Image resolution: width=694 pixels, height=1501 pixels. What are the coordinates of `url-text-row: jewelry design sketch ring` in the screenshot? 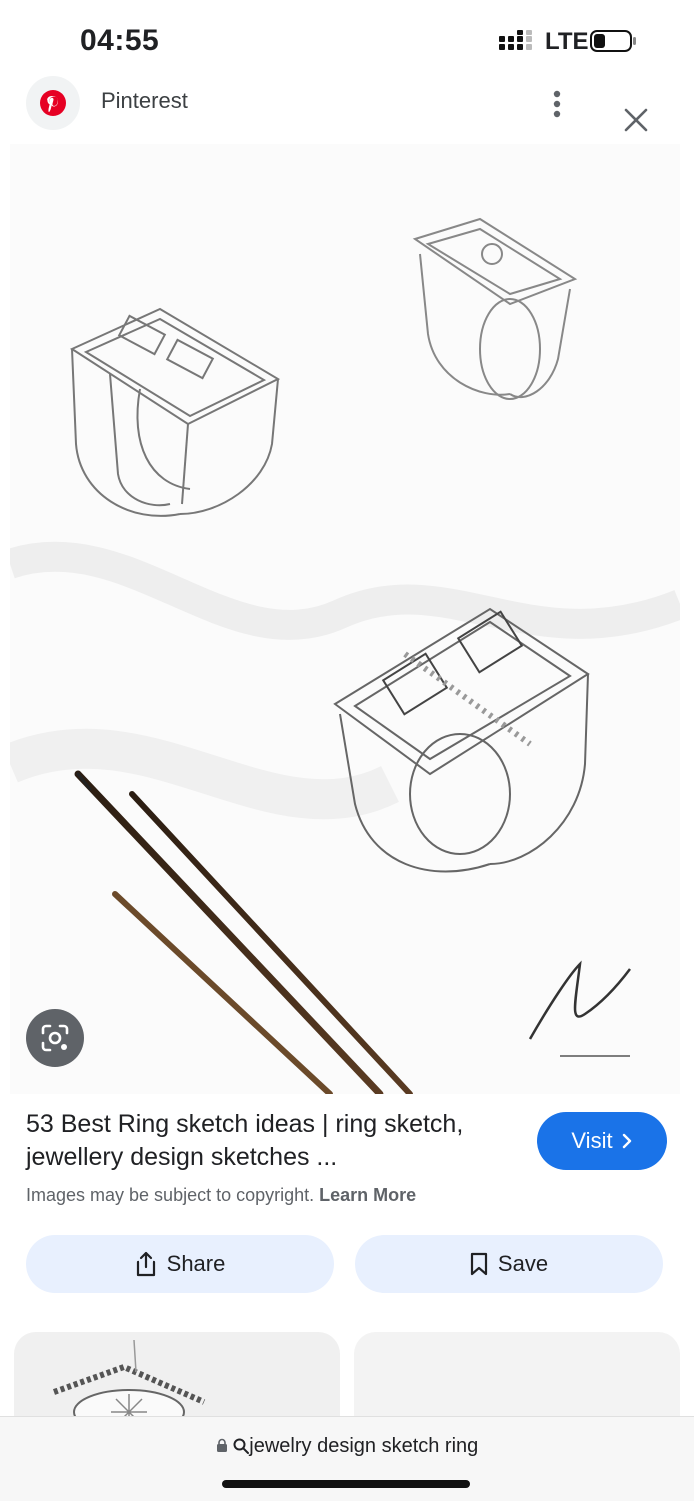 It's located at (347, 1446).